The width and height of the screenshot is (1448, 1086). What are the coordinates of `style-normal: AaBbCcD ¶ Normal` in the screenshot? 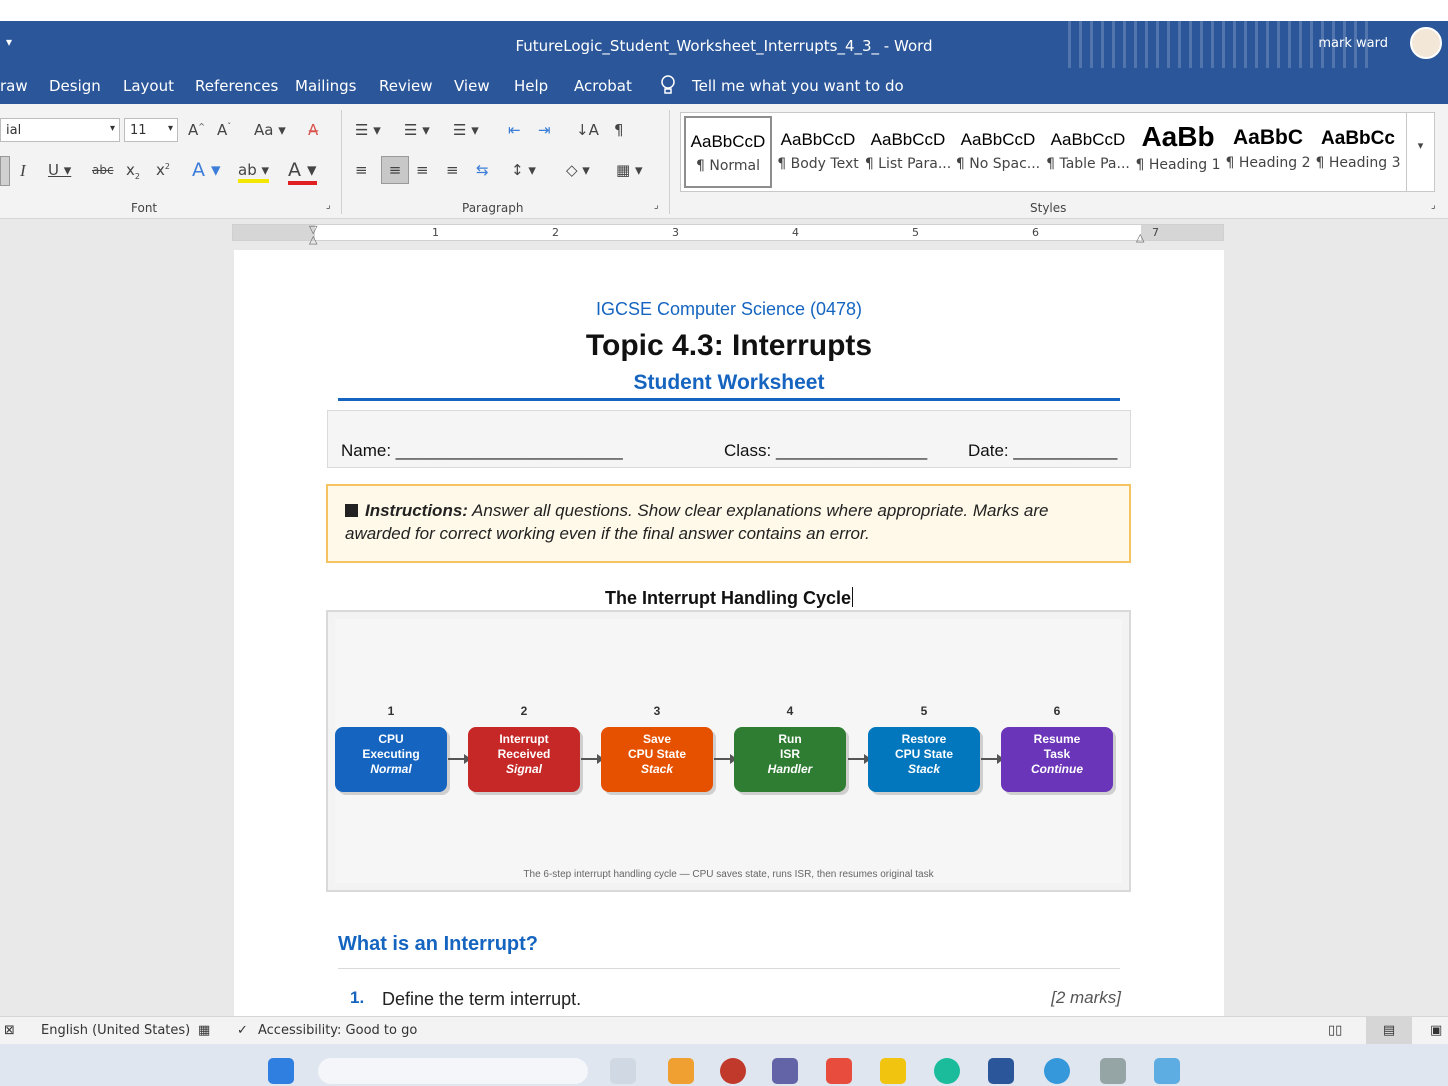 It's located at (728, 152).